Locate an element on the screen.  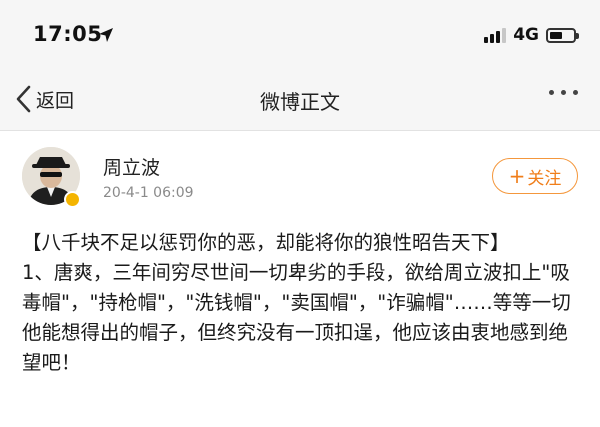
network-type: 4G is located at coordinates (526, 35).